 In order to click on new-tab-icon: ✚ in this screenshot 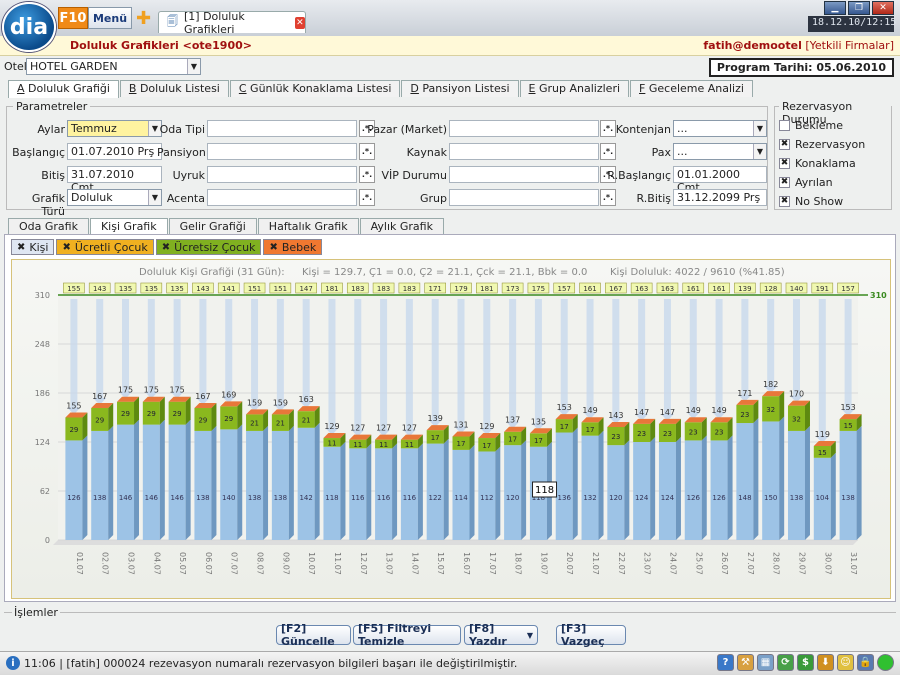, I will do `click(143, 18)`.